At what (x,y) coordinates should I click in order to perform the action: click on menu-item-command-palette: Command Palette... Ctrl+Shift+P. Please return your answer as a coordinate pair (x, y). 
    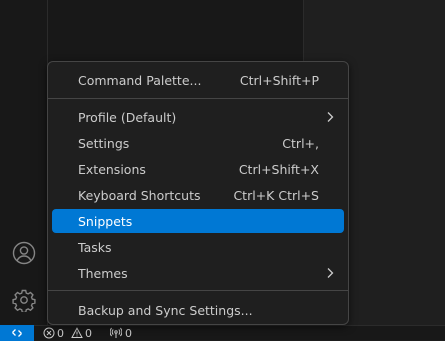
    Looking at the image, I should click on (198, 80).